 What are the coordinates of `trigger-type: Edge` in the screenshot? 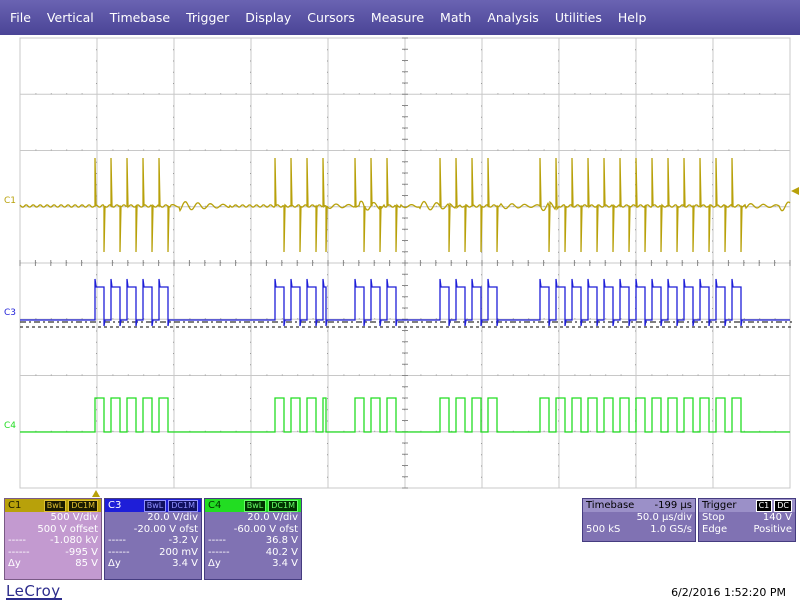 It's located at (715, 529).